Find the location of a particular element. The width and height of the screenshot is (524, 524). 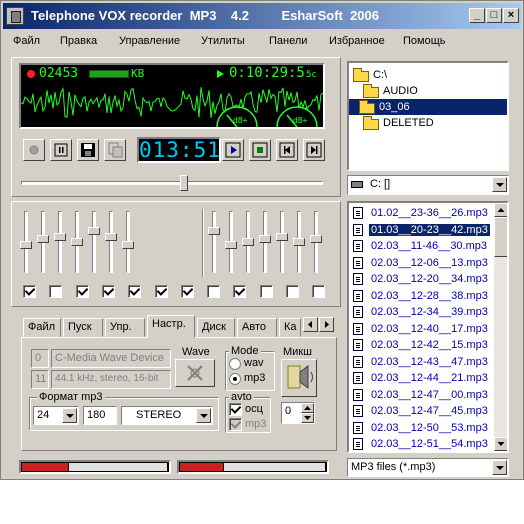

file-list-item: 02.03__12-47__00.mp3 is located at coordinates (421, 395).